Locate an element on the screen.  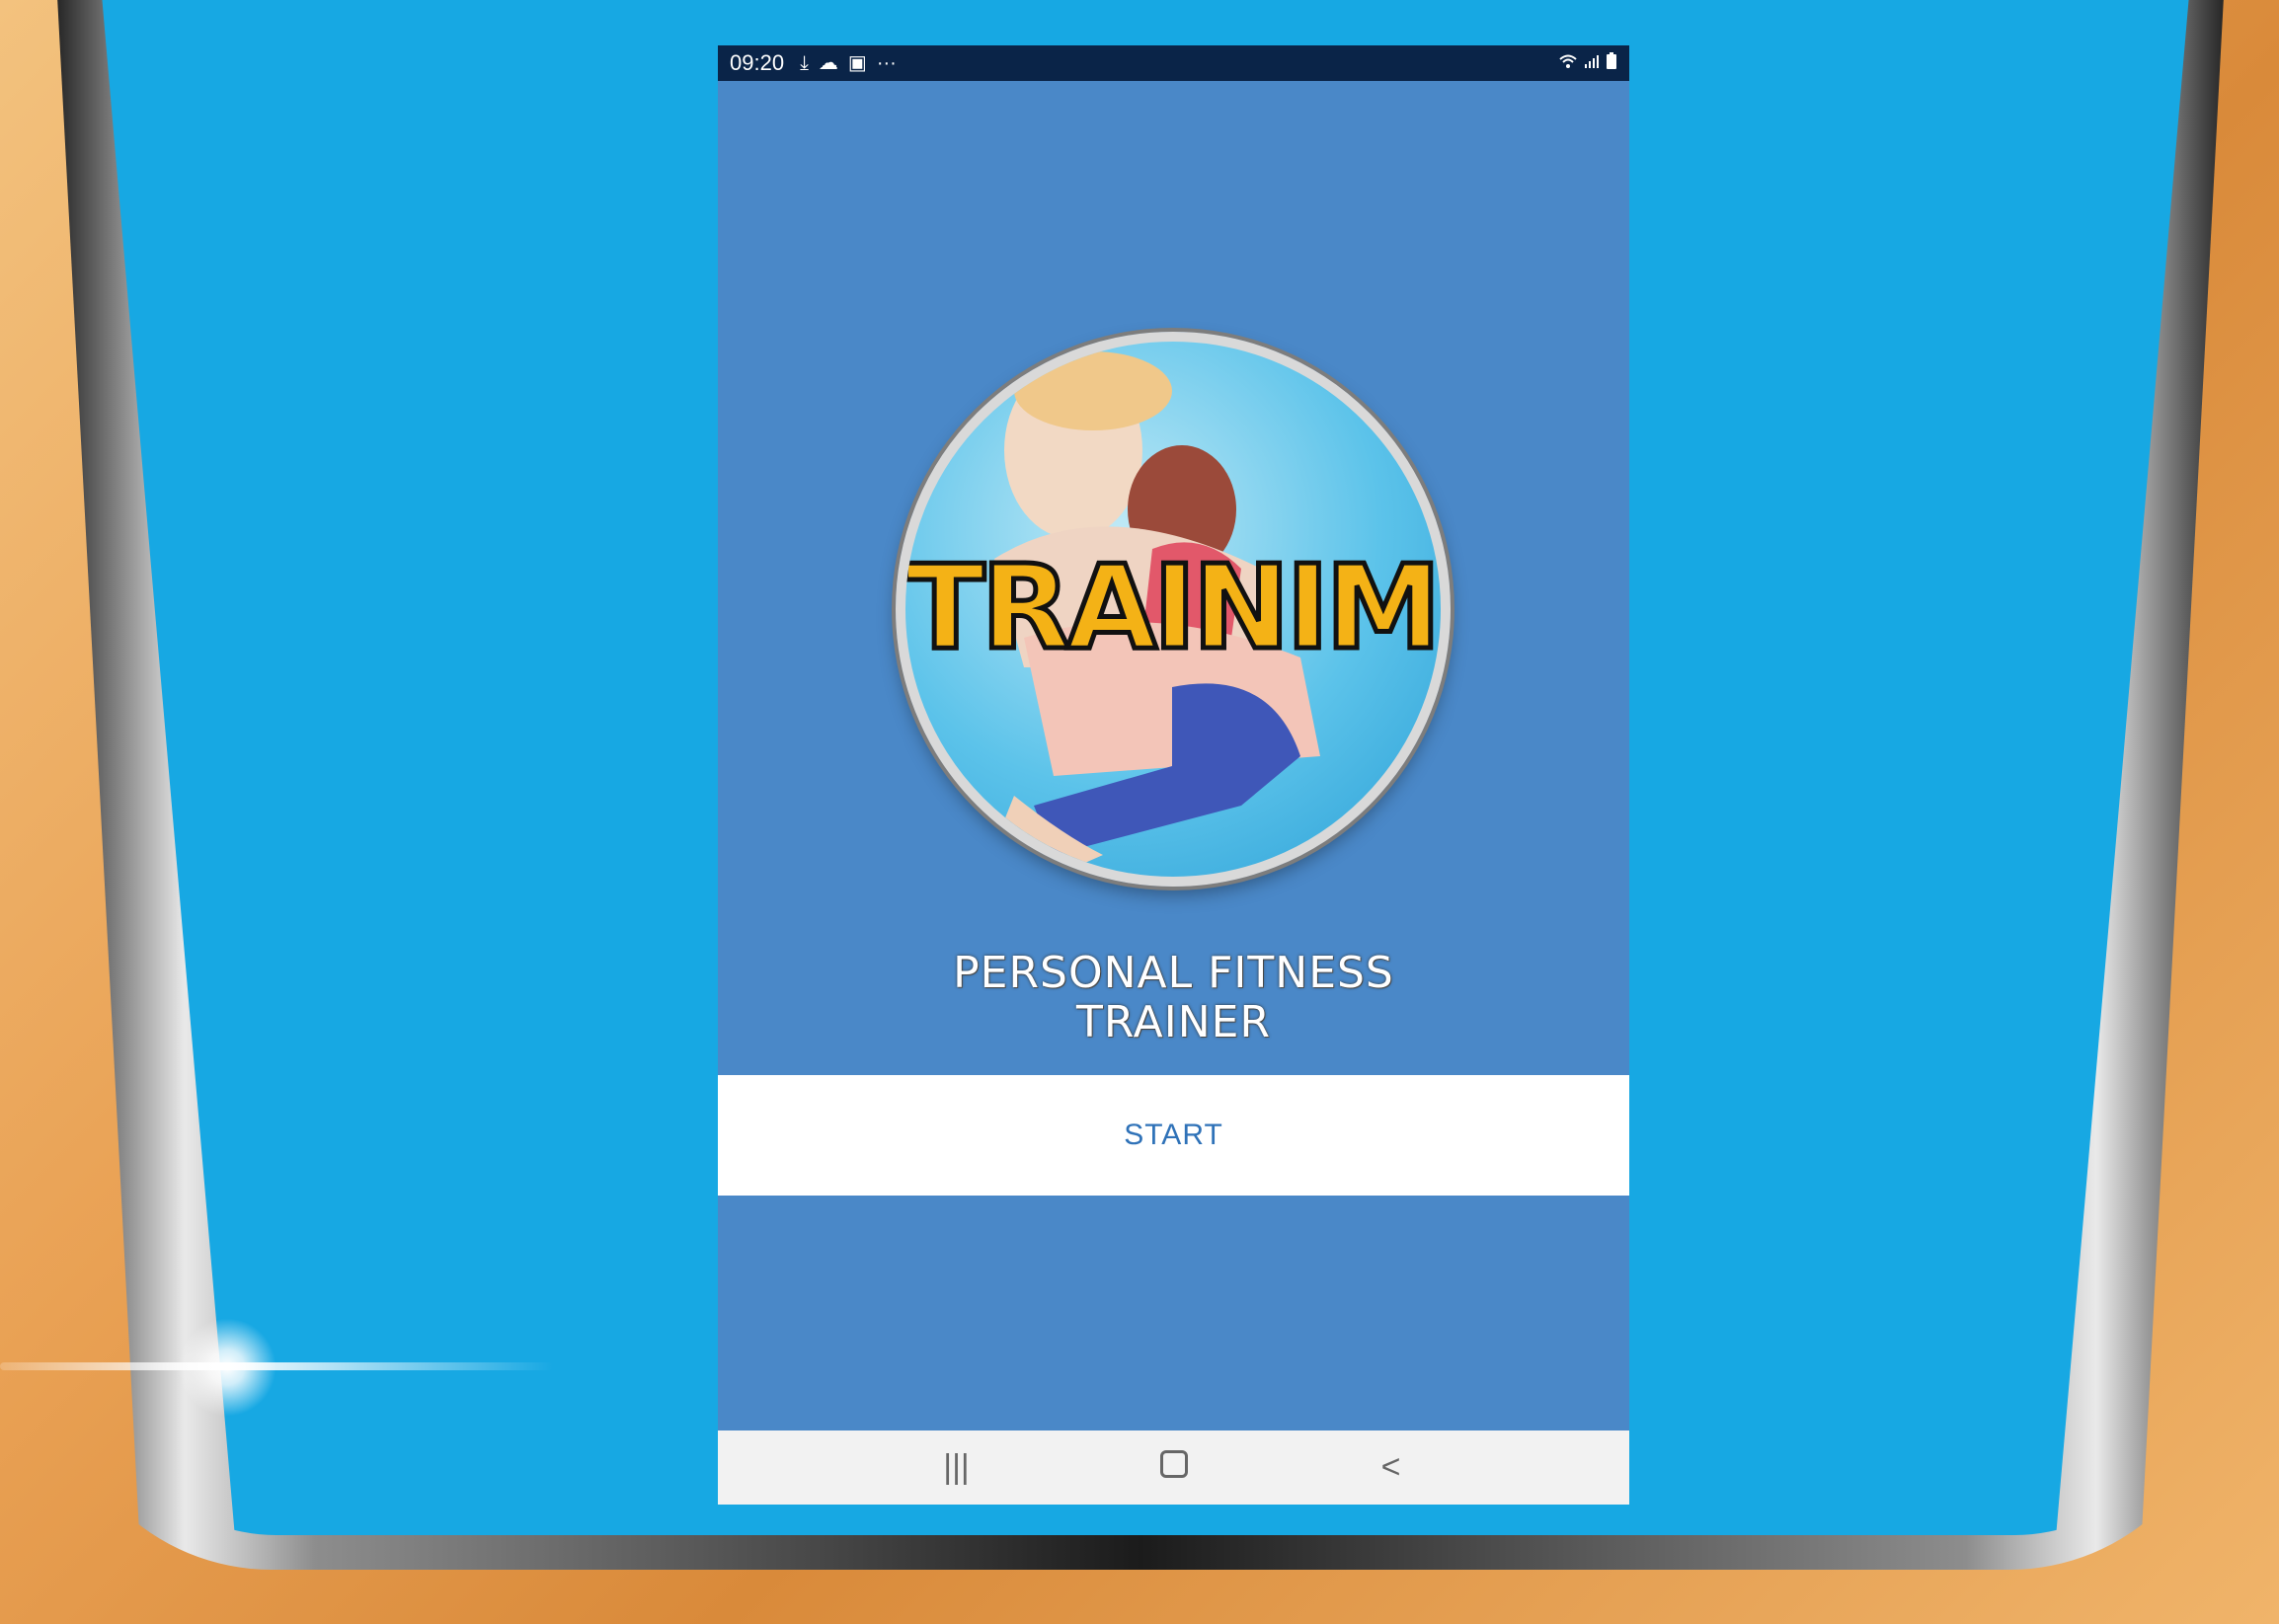
status-icons-left: ⤓ ☁ ▣ ··· is located at coordinates (848, 63).